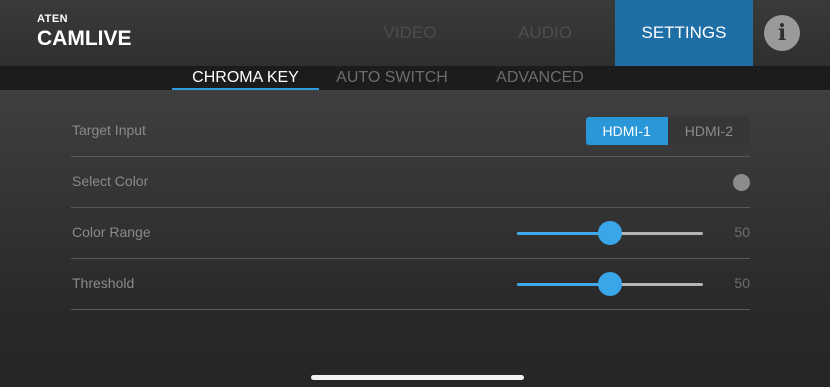 The height and width of the screenshot is (387, 830). Describe the element at coordinates (53, 19) in the screenshot. I see `brand-name: ATEN` at that location.